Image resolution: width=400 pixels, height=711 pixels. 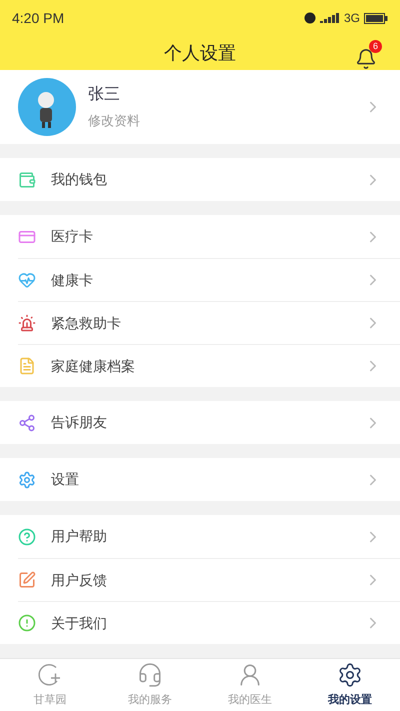 I want to click on share-icon, so click(x=27, y=423).